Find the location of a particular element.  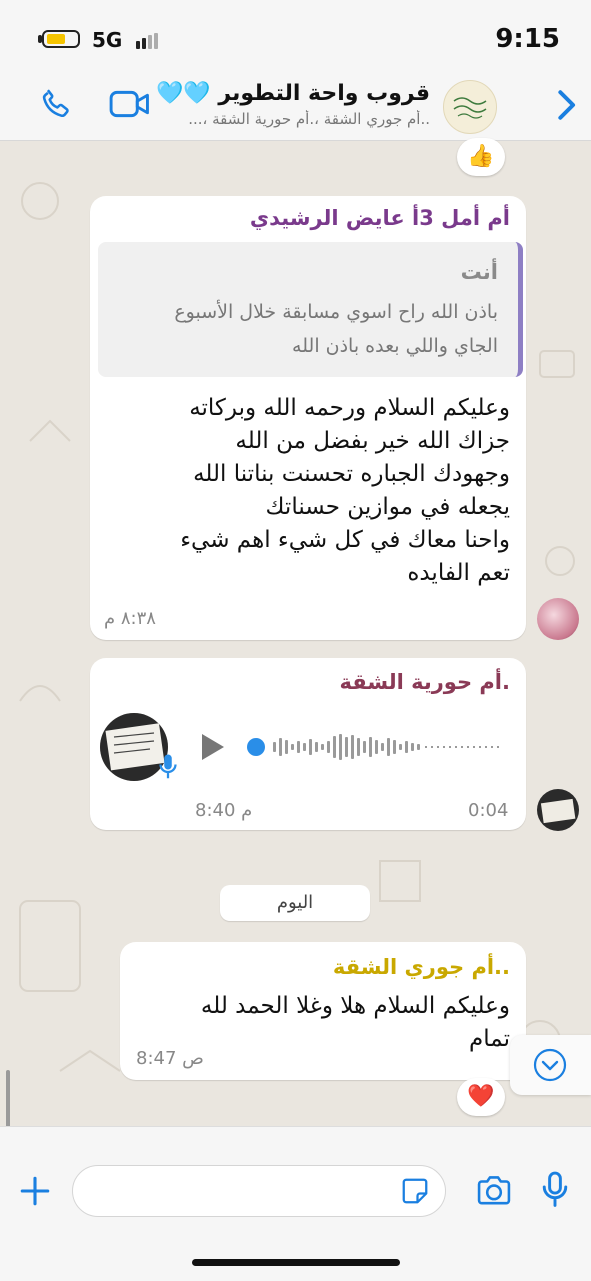

day-separator: اليوم is located at coordinates (295, 903).